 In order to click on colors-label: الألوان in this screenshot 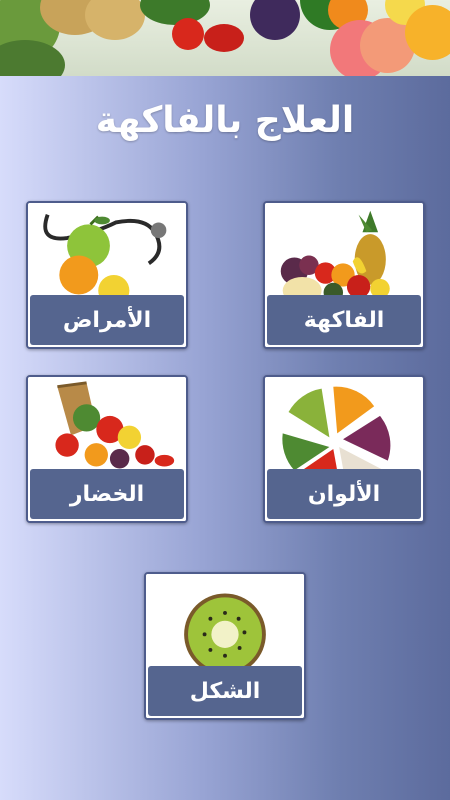, I will do `click(344, 494)`.